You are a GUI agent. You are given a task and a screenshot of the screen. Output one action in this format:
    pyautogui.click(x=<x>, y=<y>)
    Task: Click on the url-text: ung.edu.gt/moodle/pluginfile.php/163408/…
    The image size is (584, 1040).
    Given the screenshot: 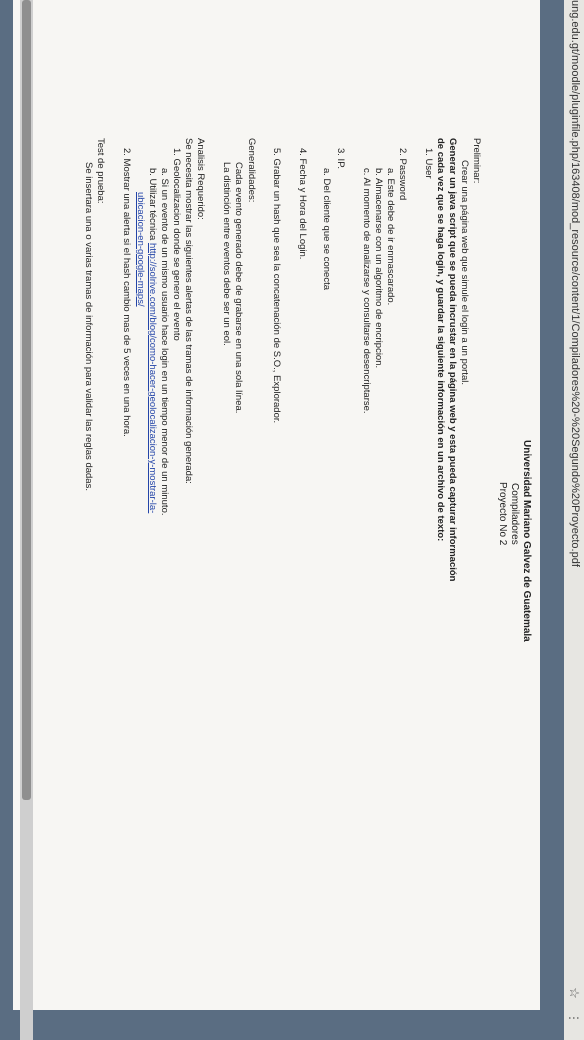 What is the action you would take?
    pyautogui.click(x=575, y=283)
    